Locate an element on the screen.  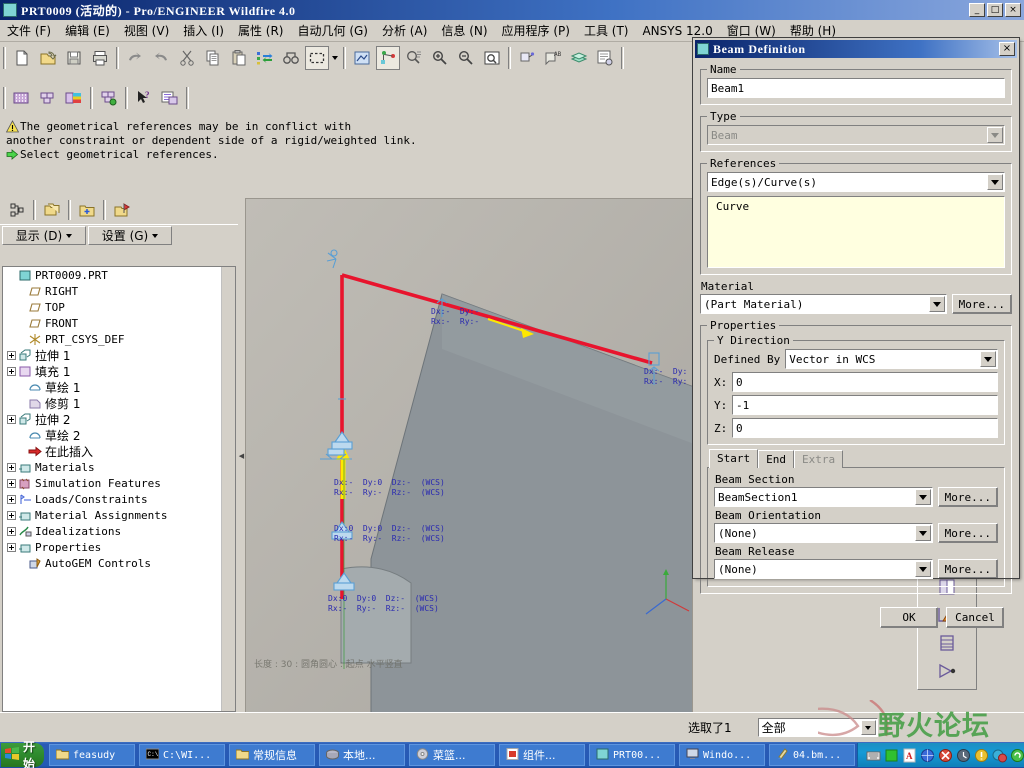
menu-properties: 属性 (R) is located at coordinates (261, 30).